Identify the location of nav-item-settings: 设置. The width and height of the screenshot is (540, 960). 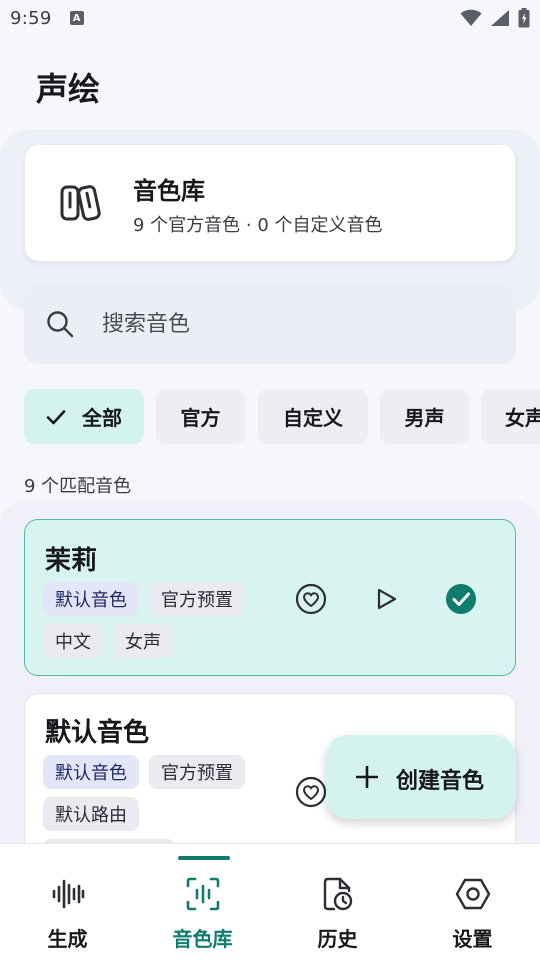
(472, 902).